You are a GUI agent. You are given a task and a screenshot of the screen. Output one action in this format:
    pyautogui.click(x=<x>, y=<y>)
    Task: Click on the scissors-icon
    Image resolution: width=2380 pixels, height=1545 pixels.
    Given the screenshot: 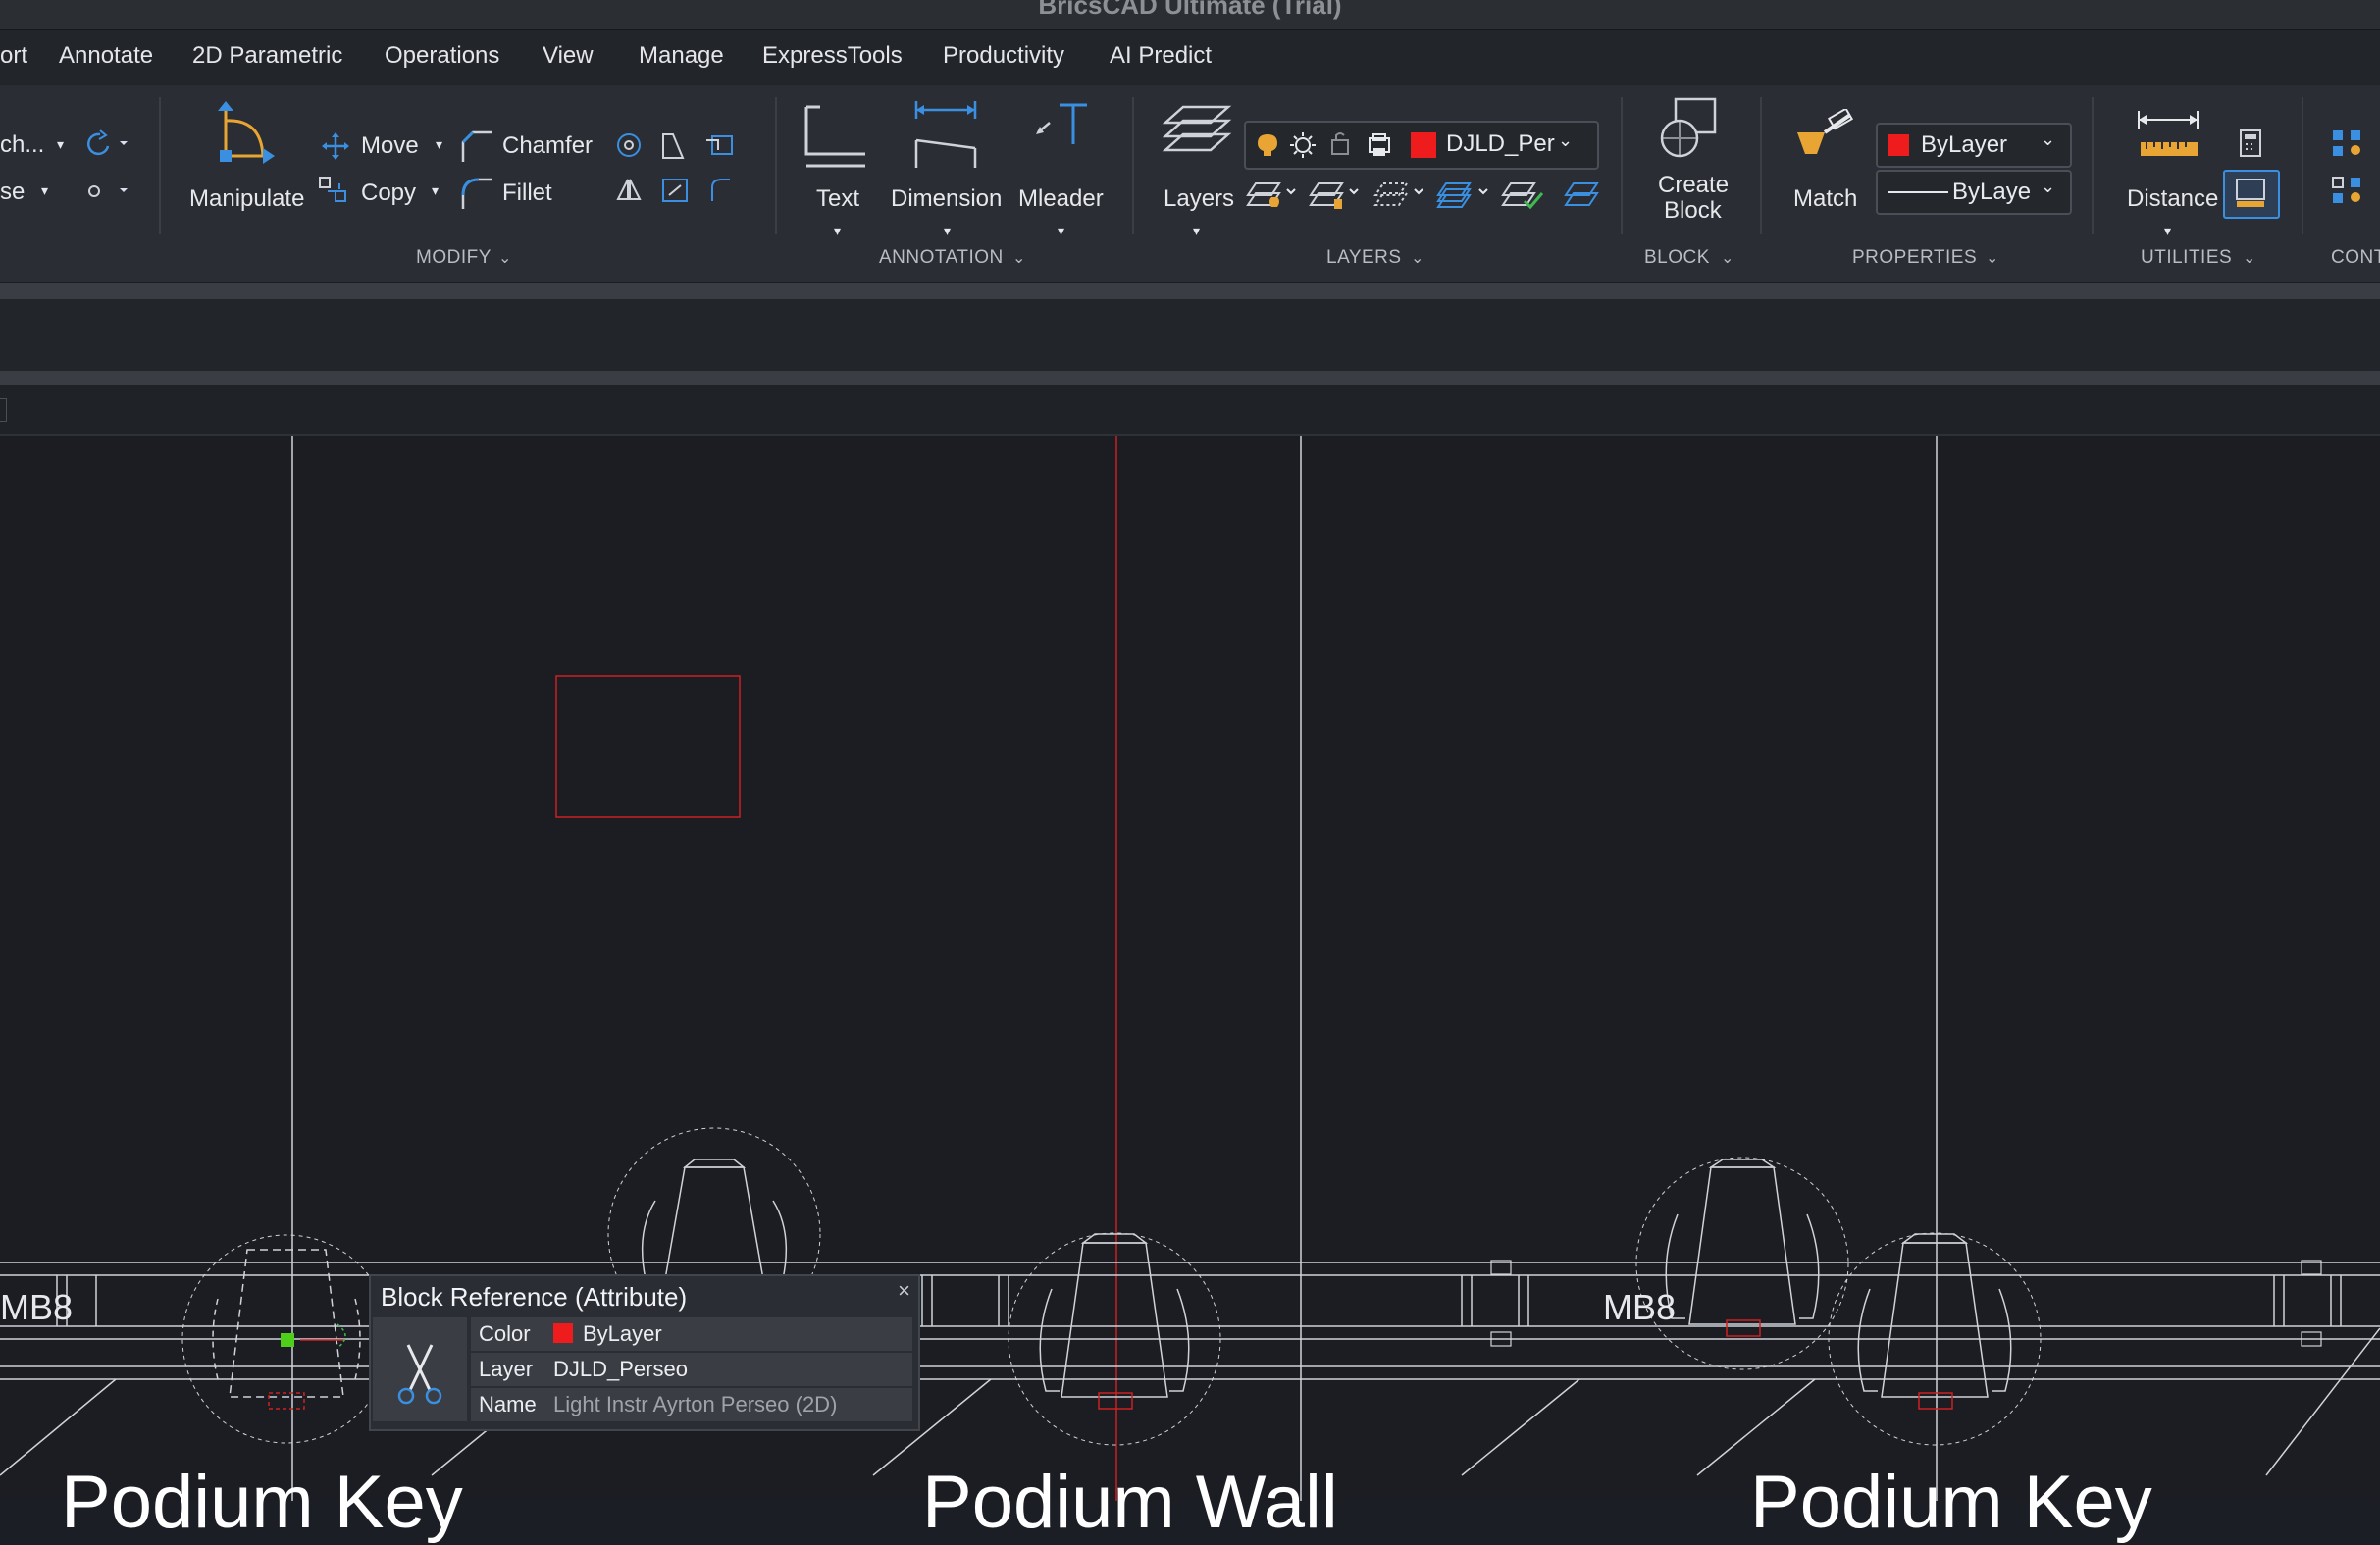 What is the action you would take?
    pyautogui.click(x=419, y=1374)
    